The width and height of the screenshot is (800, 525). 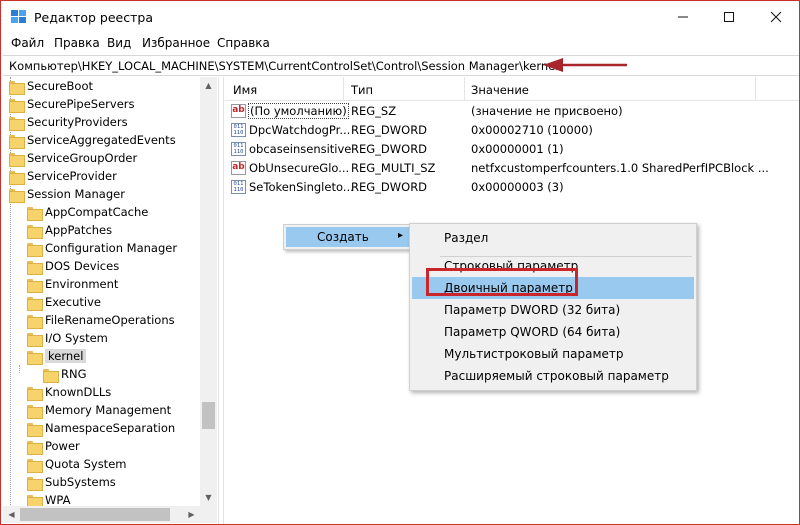 I want to click on menu-view: Вид, so click(x=119, y=43).